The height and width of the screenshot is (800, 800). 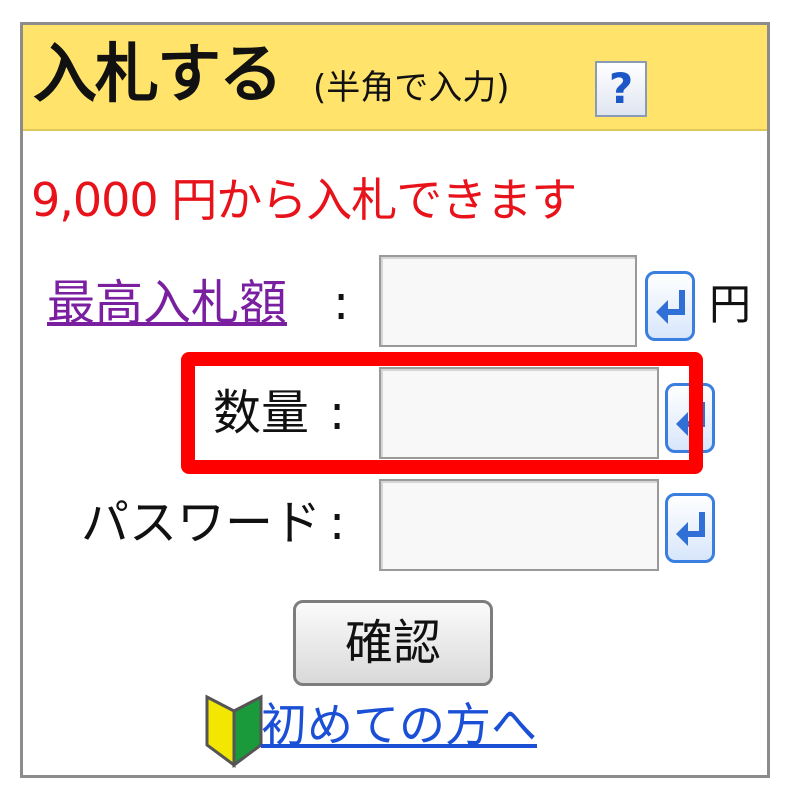 I want to click on first-time-guide-link: 初めての方へ, so click(x=399, y=725).